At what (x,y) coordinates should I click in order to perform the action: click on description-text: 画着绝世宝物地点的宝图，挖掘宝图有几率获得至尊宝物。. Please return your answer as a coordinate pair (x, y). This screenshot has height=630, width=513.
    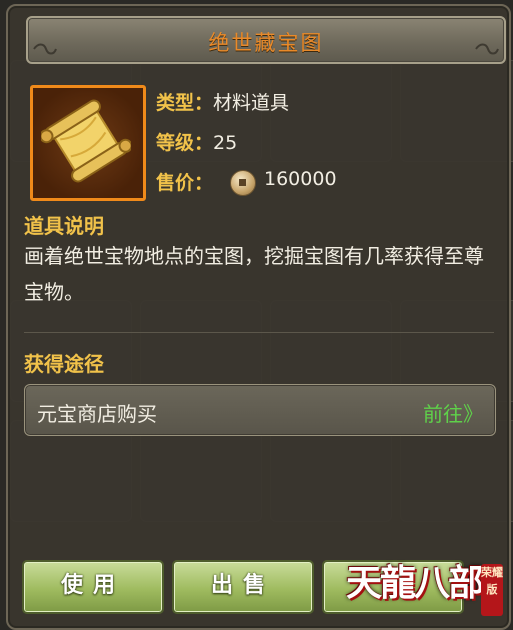
    Looking at the image, I should click on (254, 274).